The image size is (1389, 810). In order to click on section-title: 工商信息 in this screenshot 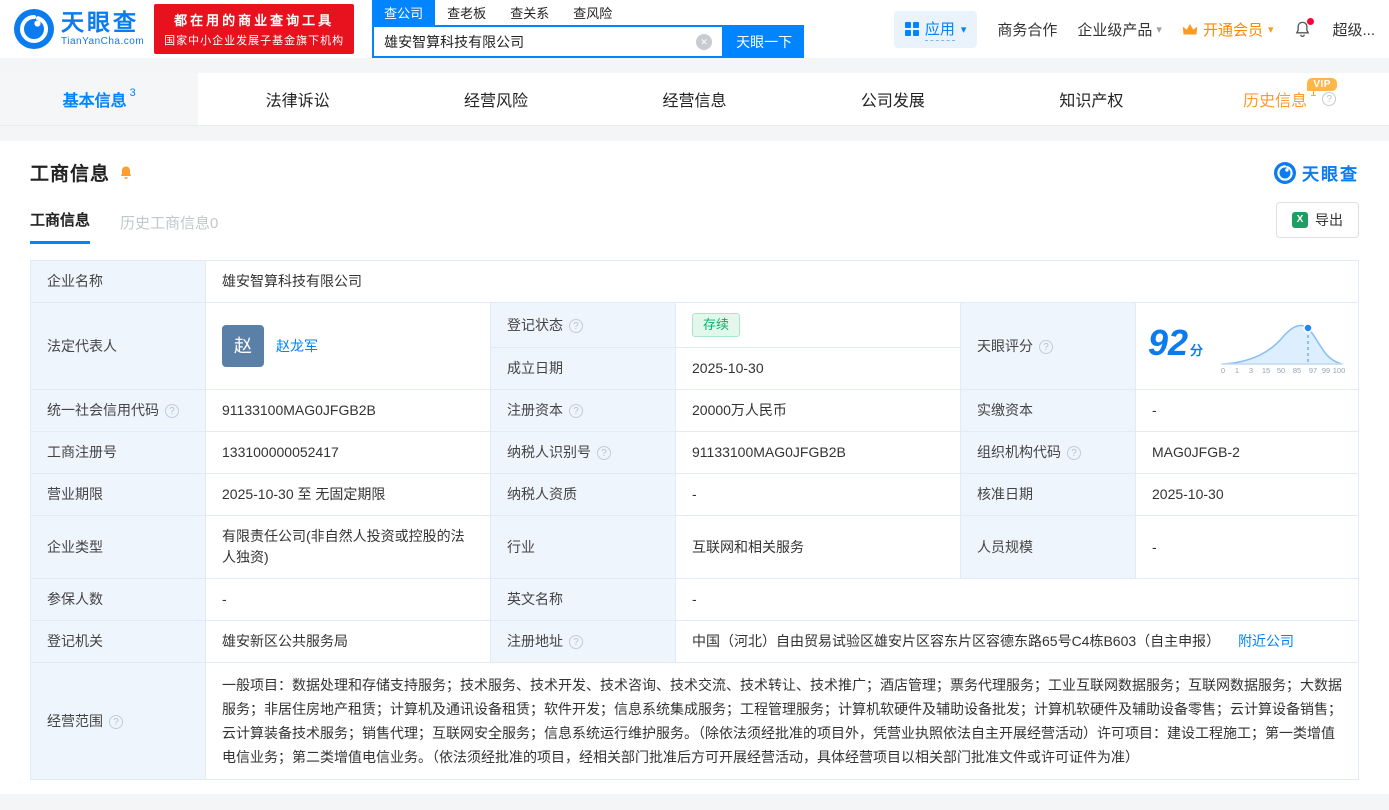, I will do `click(70, 174)`.